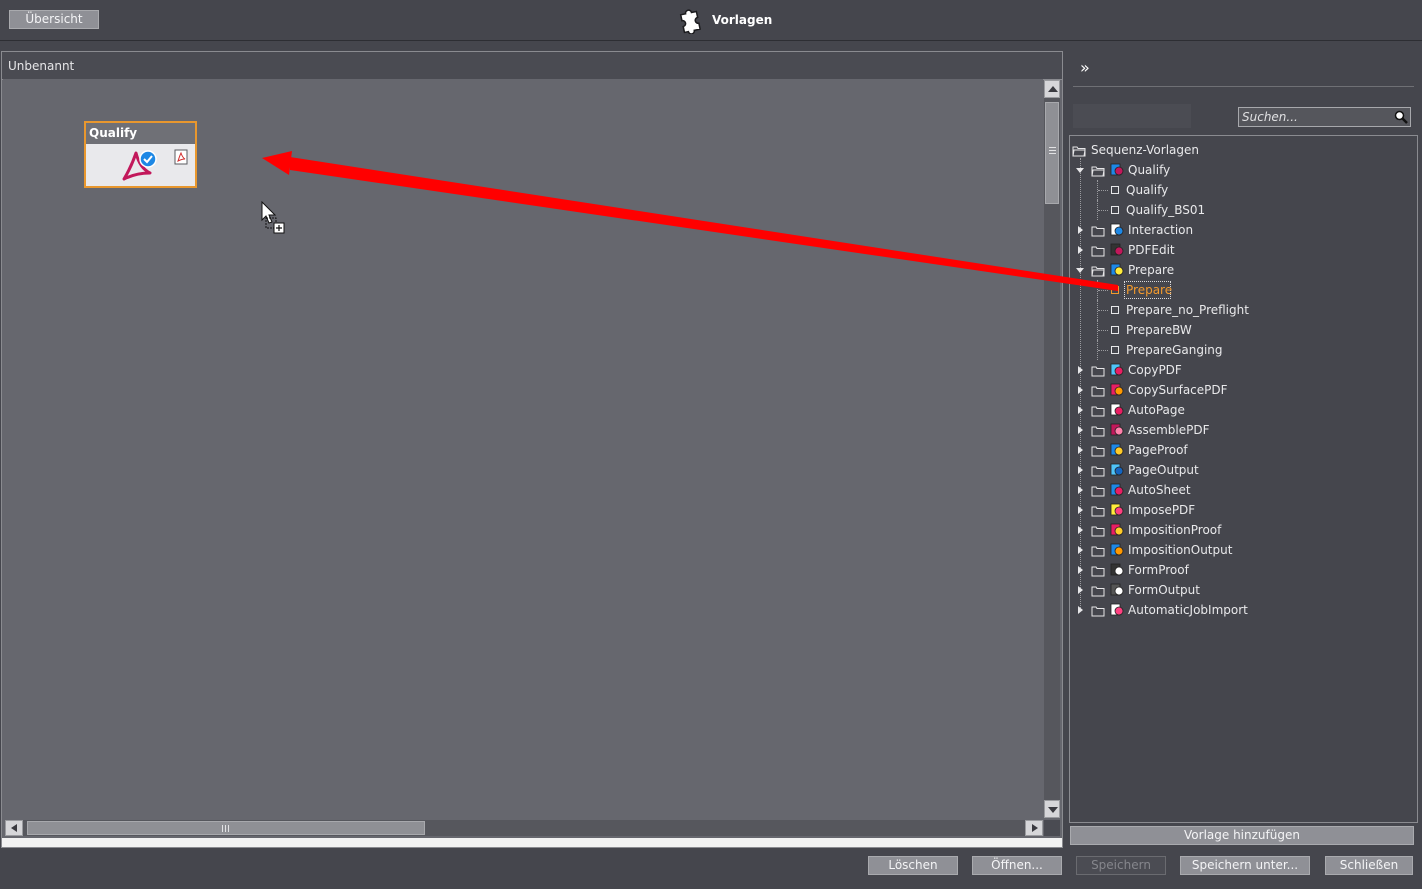 The height and width of the screenshot is (889, 1422). Describe the element at coordinates (1242, 210) in the screenshot. I see `tree-template-item: Qualify_BS01` at that location.